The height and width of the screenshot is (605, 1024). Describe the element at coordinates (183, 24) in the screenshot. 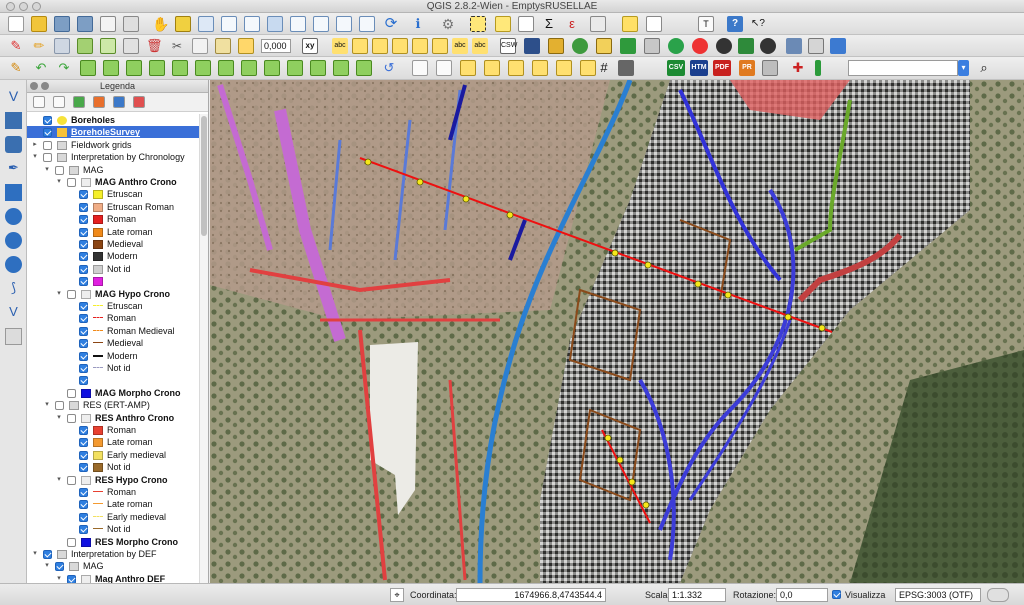

I see `pan-to-selection-icon` at that location.